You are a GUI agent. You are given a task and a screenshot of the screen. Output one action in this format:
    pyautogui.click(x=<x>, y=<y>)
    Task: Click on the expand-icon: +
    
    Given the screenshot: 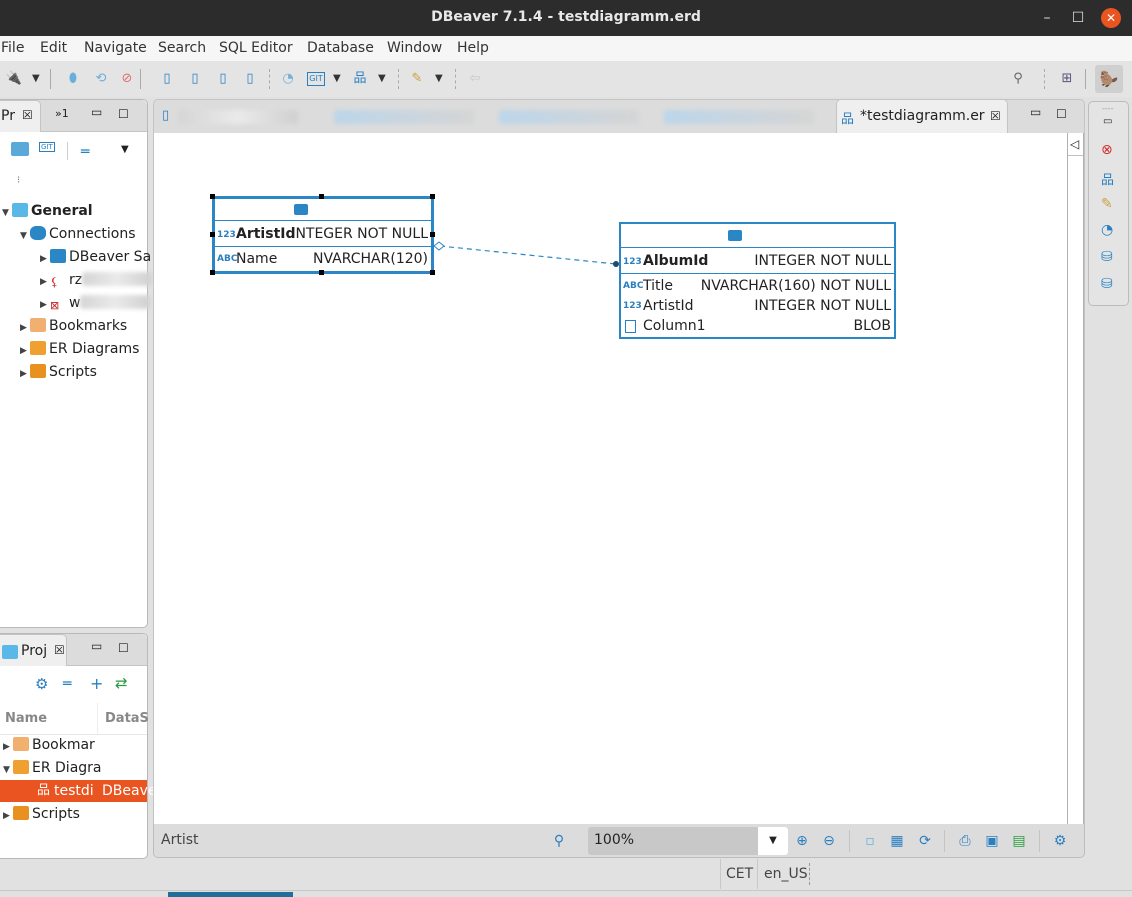 What is the action you would take?
    pyautogui.click(x=96, y=683)
    